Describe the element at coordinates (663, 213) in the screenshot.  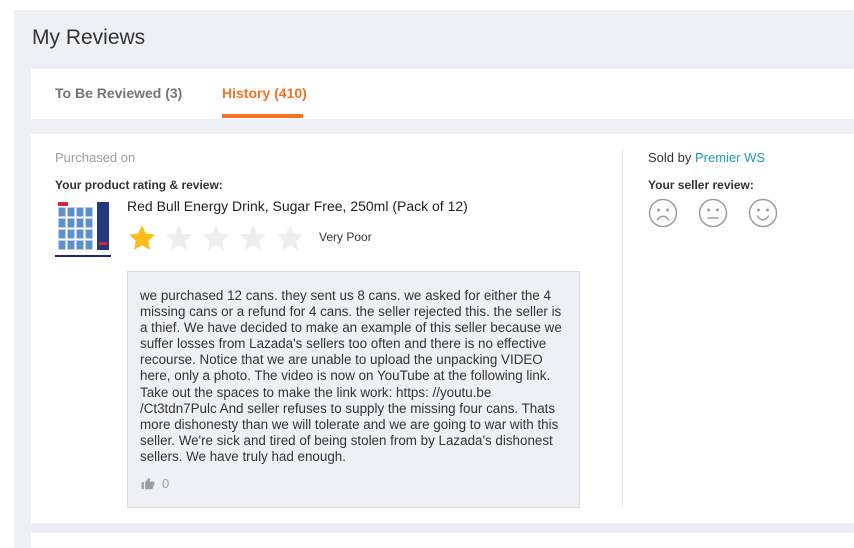
I see `sad-face-icon` at that location.